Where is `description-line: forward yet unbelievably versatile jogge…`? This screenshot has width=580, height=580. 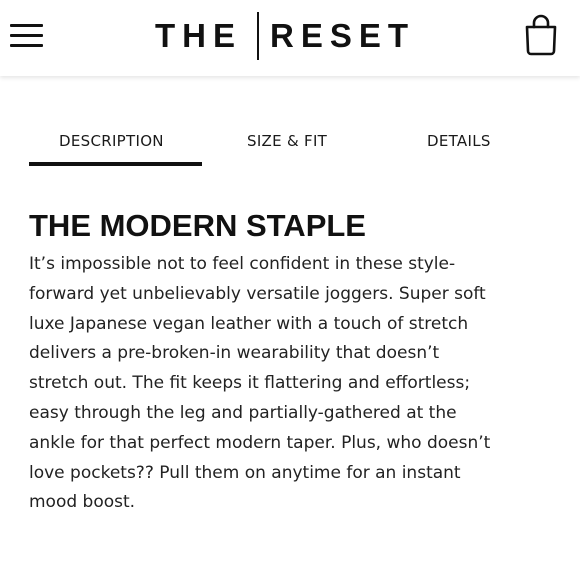 description-line: forward yet unbelievably versatile jogge… is located at coordinates (257, 293).